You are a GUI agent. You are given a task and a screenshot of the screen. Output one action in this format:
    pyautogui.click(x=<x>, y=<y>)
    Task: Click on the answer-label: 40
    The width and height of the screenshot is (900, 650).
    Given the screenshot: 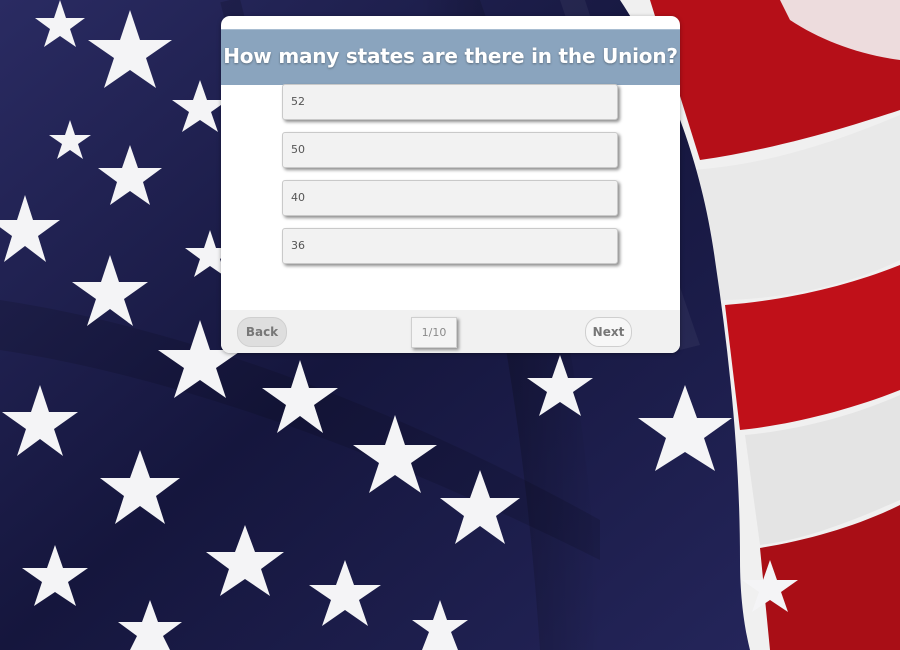 What is the action you would take?
    pyautogui.click(x=298, y=197)
    